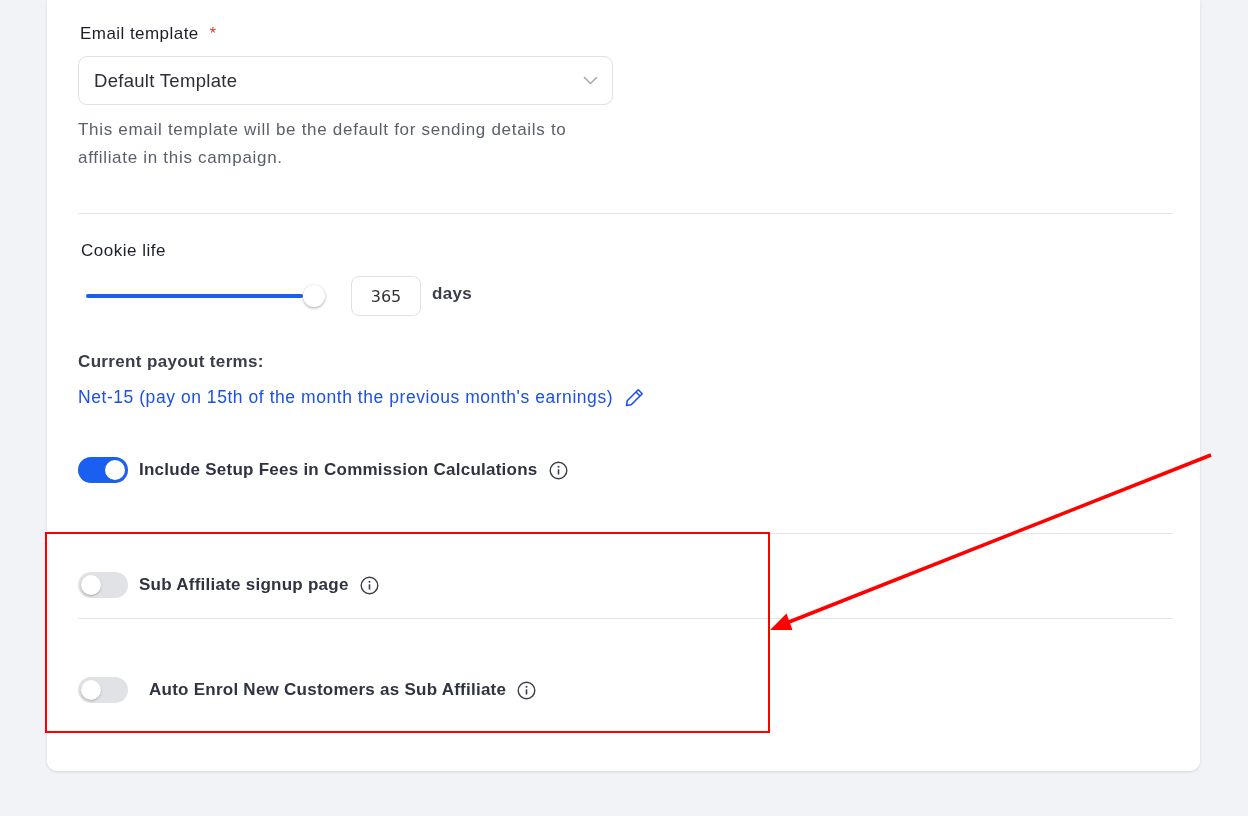 The width and height of the screenshot is (1248, 816). Describe the element at coordinates (590, 80) in the screenshot. I see `chevron-down-icon` at that location.